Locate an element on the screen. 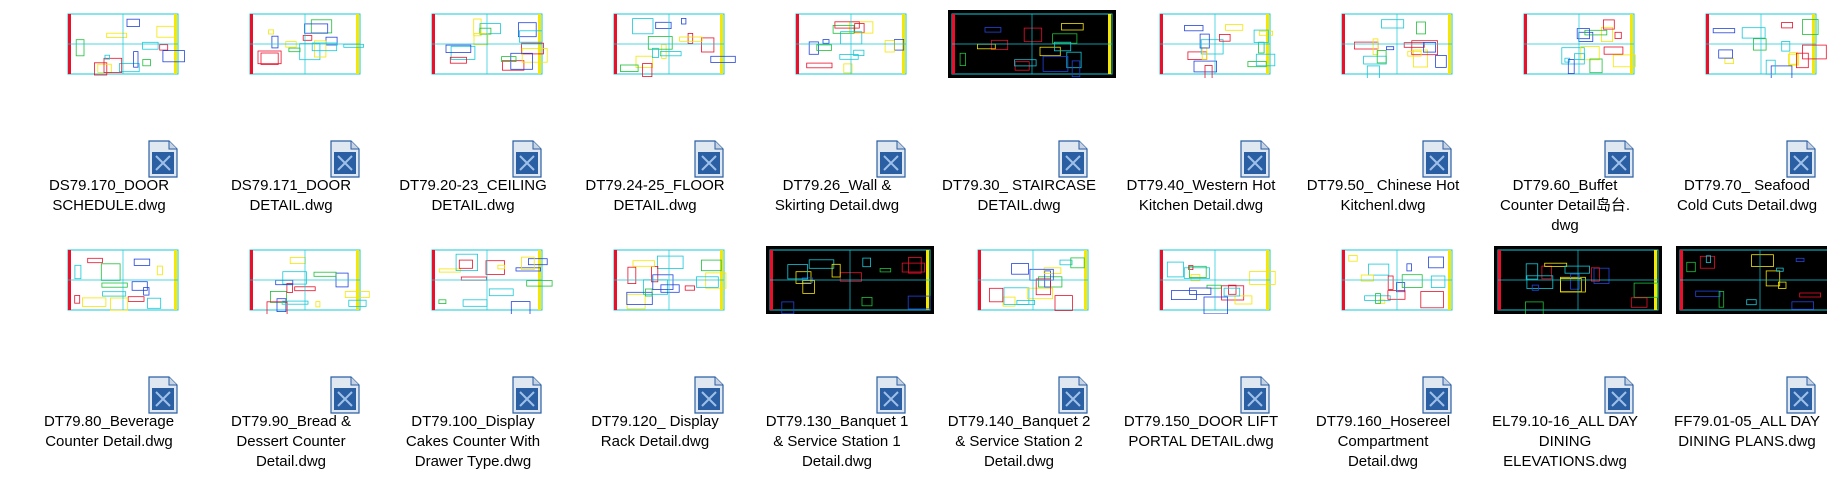 Image resolution: width=1827 pixels, height=484 pixels. file-name-label: DT79.24-25_FLOOR DETAIL.dwg is located at coordinates (655, 196).